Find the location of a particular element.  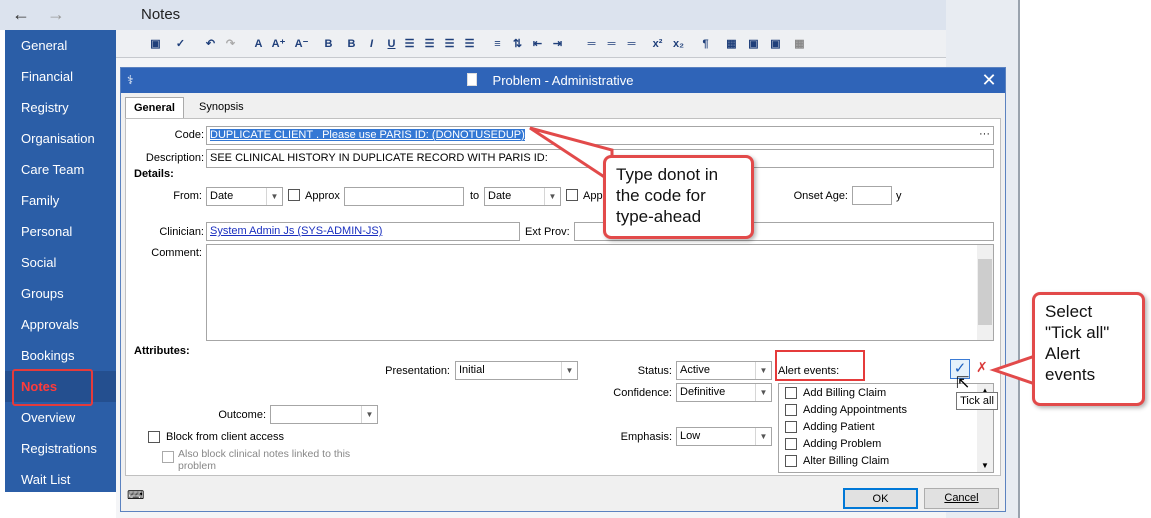

typeahead-pointer is located at coordinates (571, 155).